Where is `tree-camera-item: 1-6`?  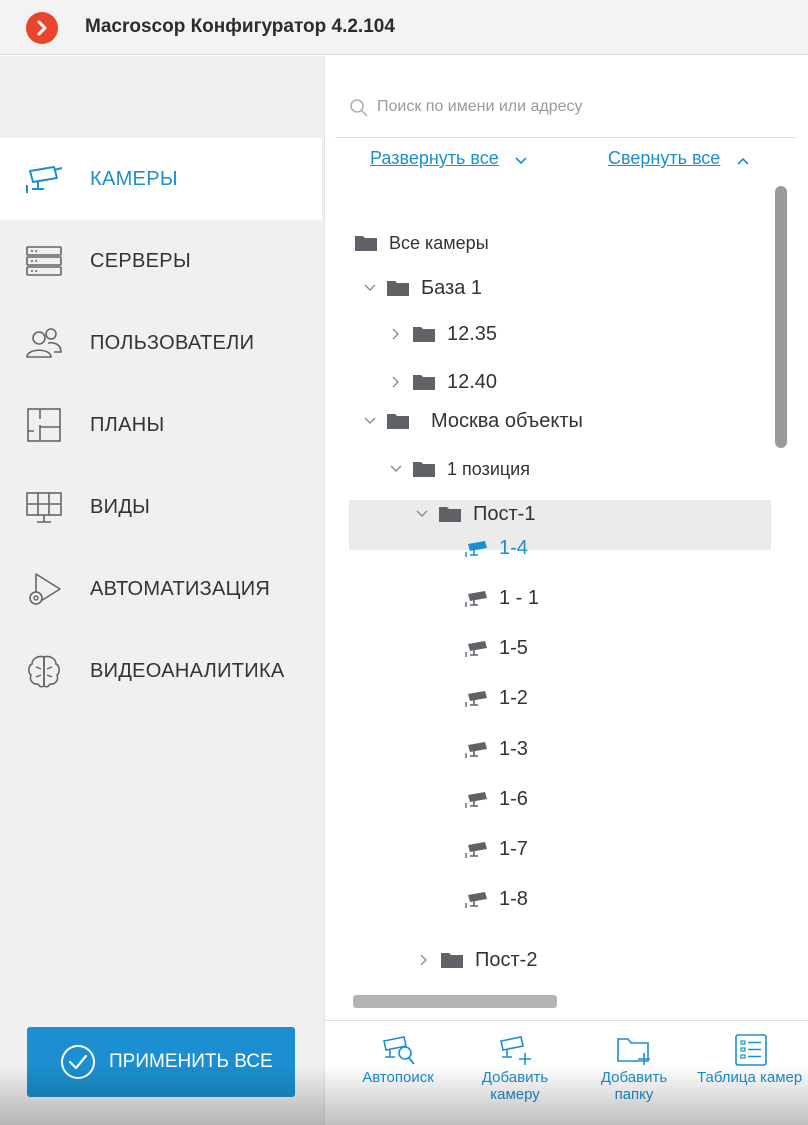 tree-camera-item: 1-6 is located at coordinates (496, 799).